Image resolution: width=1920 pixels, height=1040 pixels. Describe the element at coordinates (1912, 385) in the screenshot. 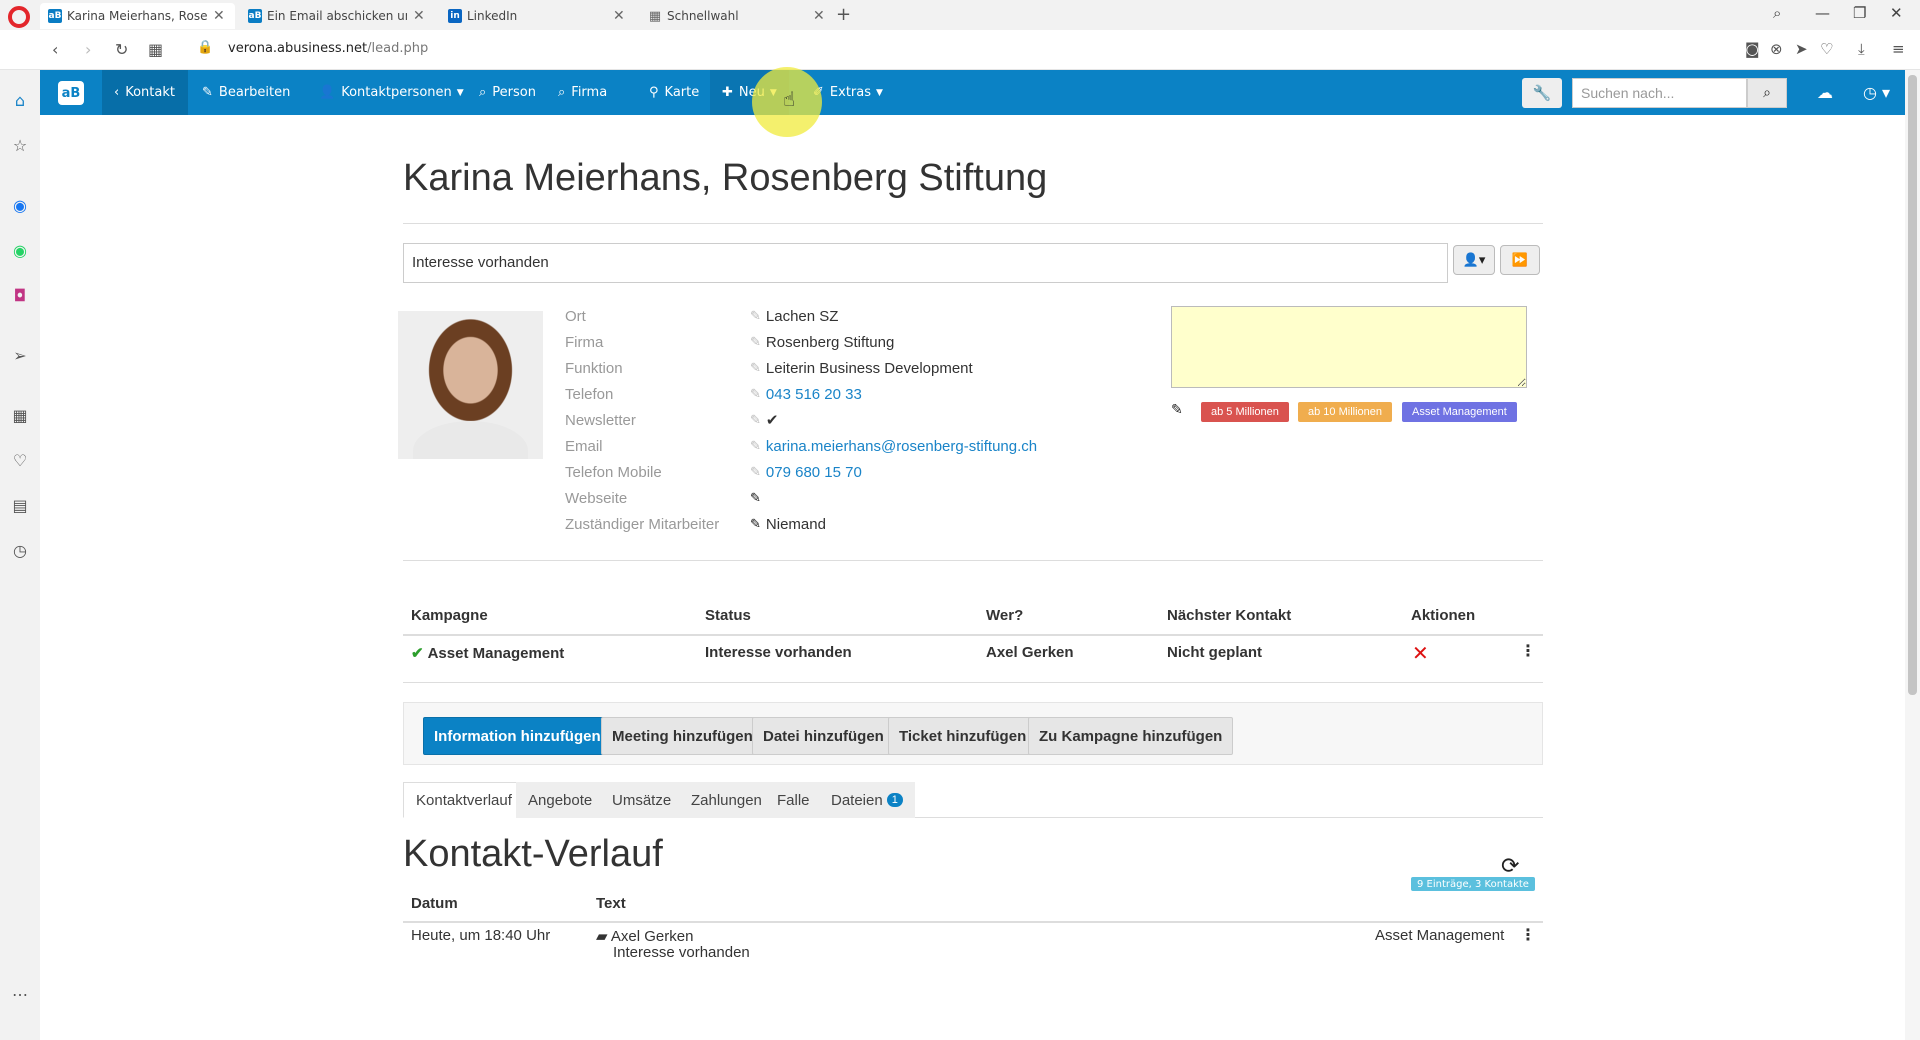

I see `scrollbar-thumb` at that location.